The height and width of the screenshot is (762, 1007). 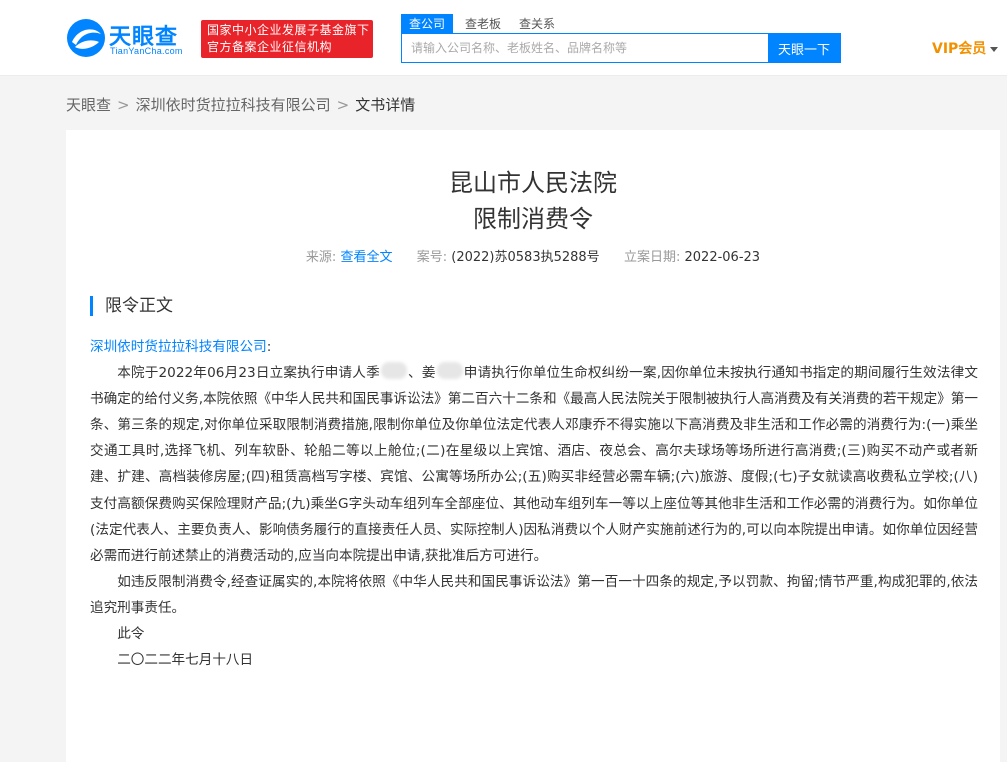 What do you see at coordinates (270, 47) in the screenshot?
I see `gov-badge-line-2: 官方备案企业征信机构` at bounding box center [270, 47].